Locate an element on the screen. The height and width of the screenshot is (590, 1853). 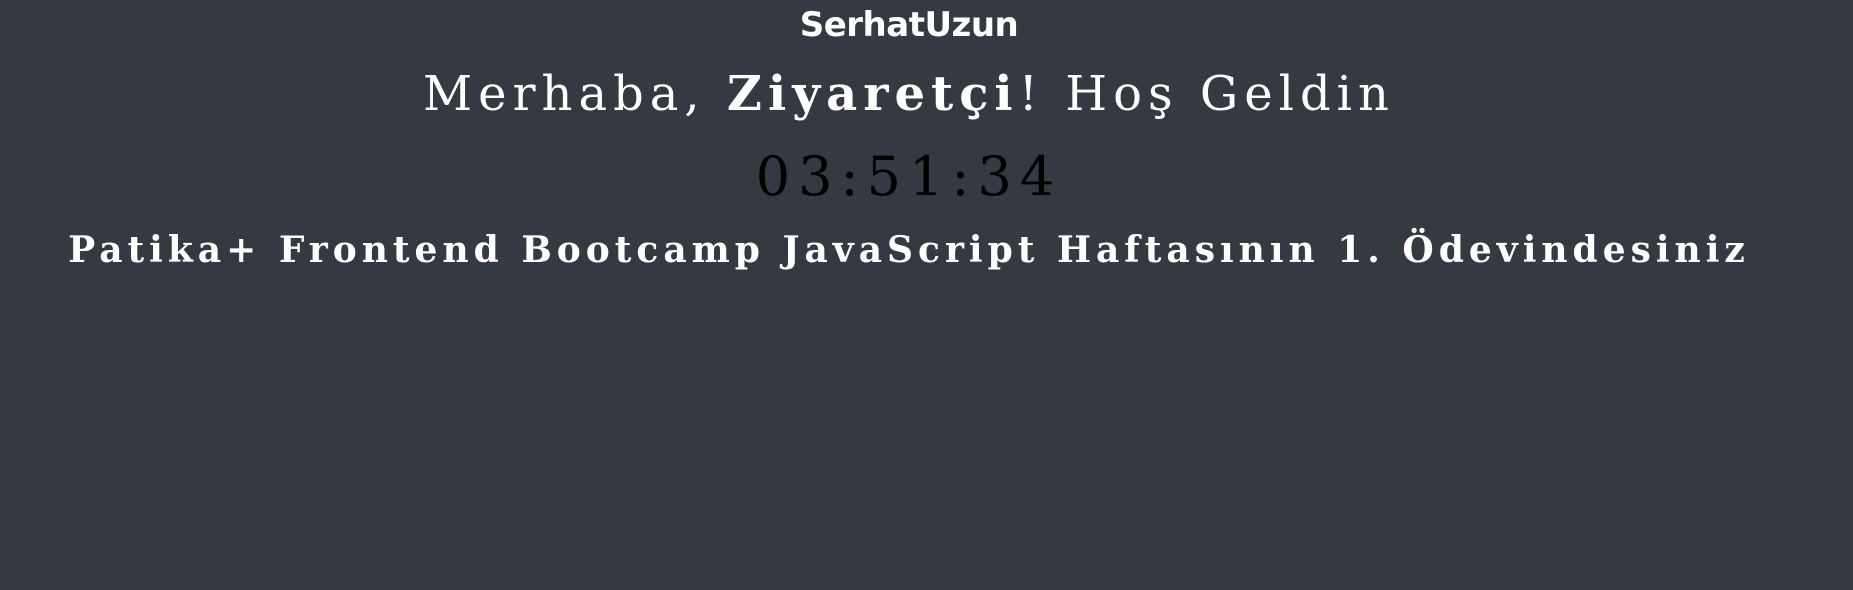
visitor-name: Ziyaretçi is located at coordinates (872, 94).